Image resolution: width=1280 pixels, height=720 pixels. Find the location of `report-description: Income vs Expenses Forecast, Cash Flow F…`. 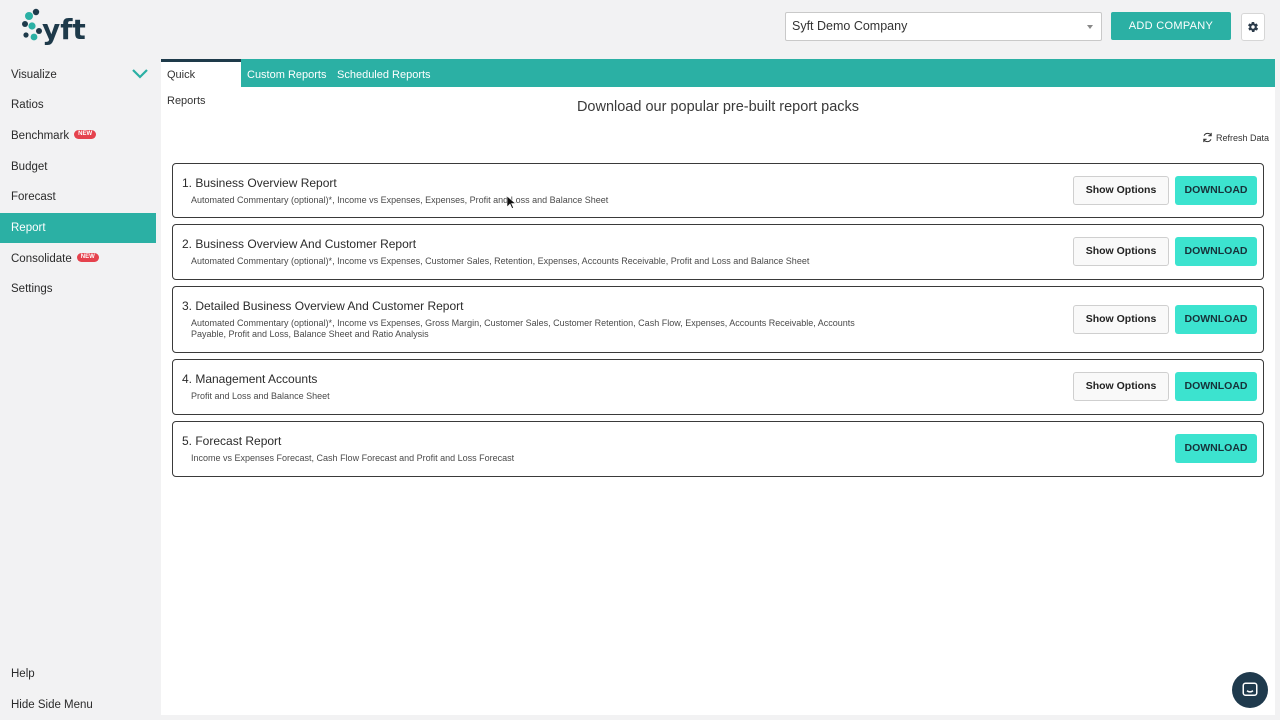

report-description: Income vs Expenses Forecast, Cash Flow F… is located at coordinates (353, 458).